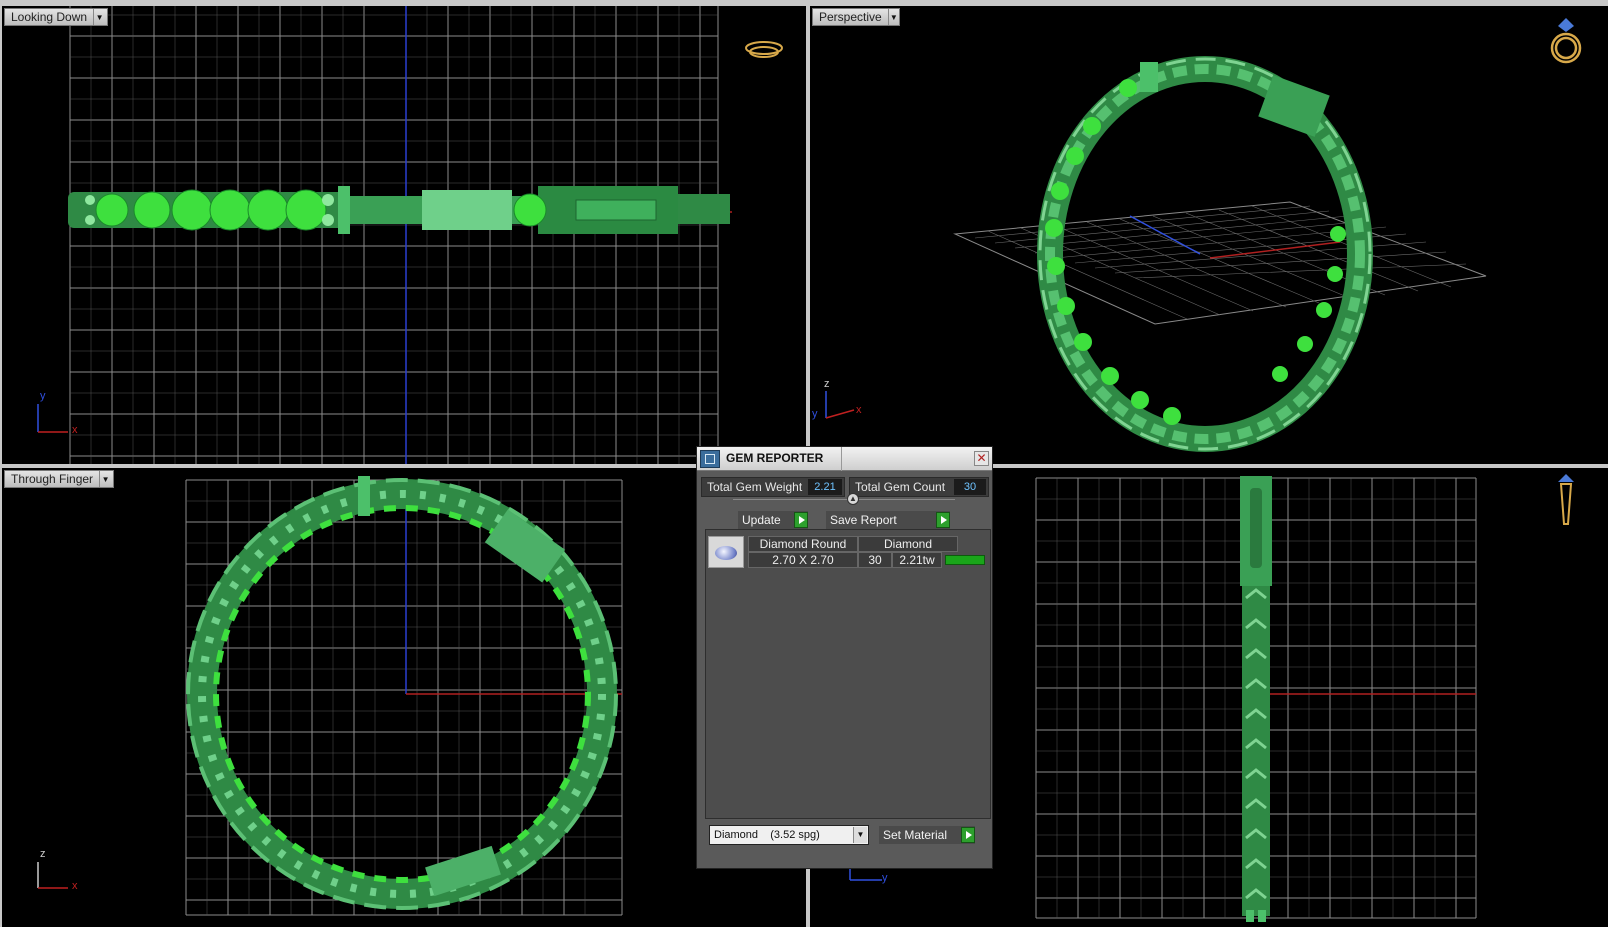  Describe the element at coordinates (853, 499) in the screenshot. I see `collapse-toggle-icon: ▲` at that location.